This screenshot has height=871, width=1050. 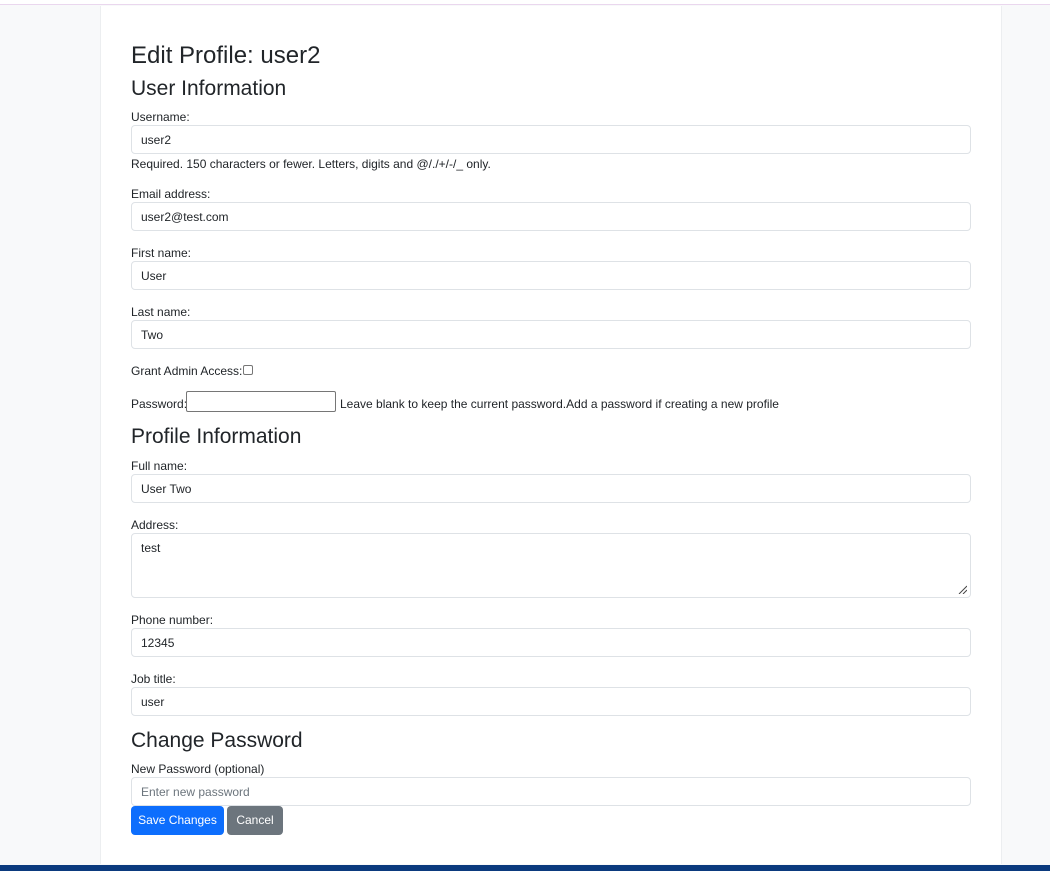 I want to click on first-name-input, so click(x=551, y=275).